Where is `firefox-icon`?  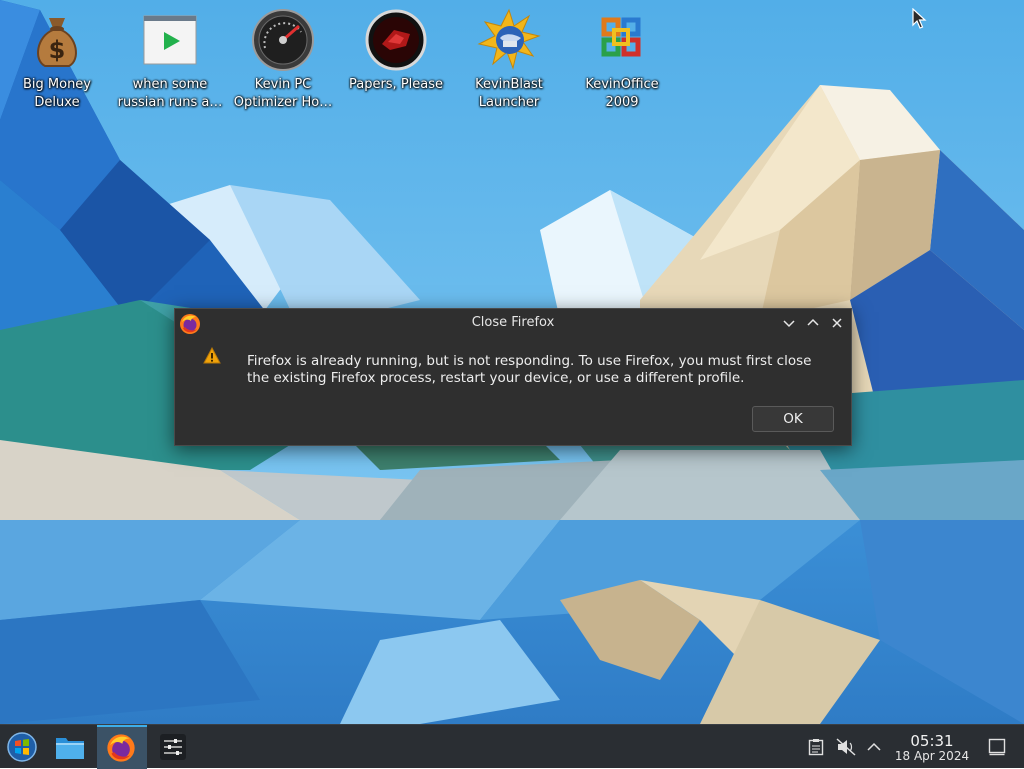 firefox-icon is located at coordinates (121, 748).